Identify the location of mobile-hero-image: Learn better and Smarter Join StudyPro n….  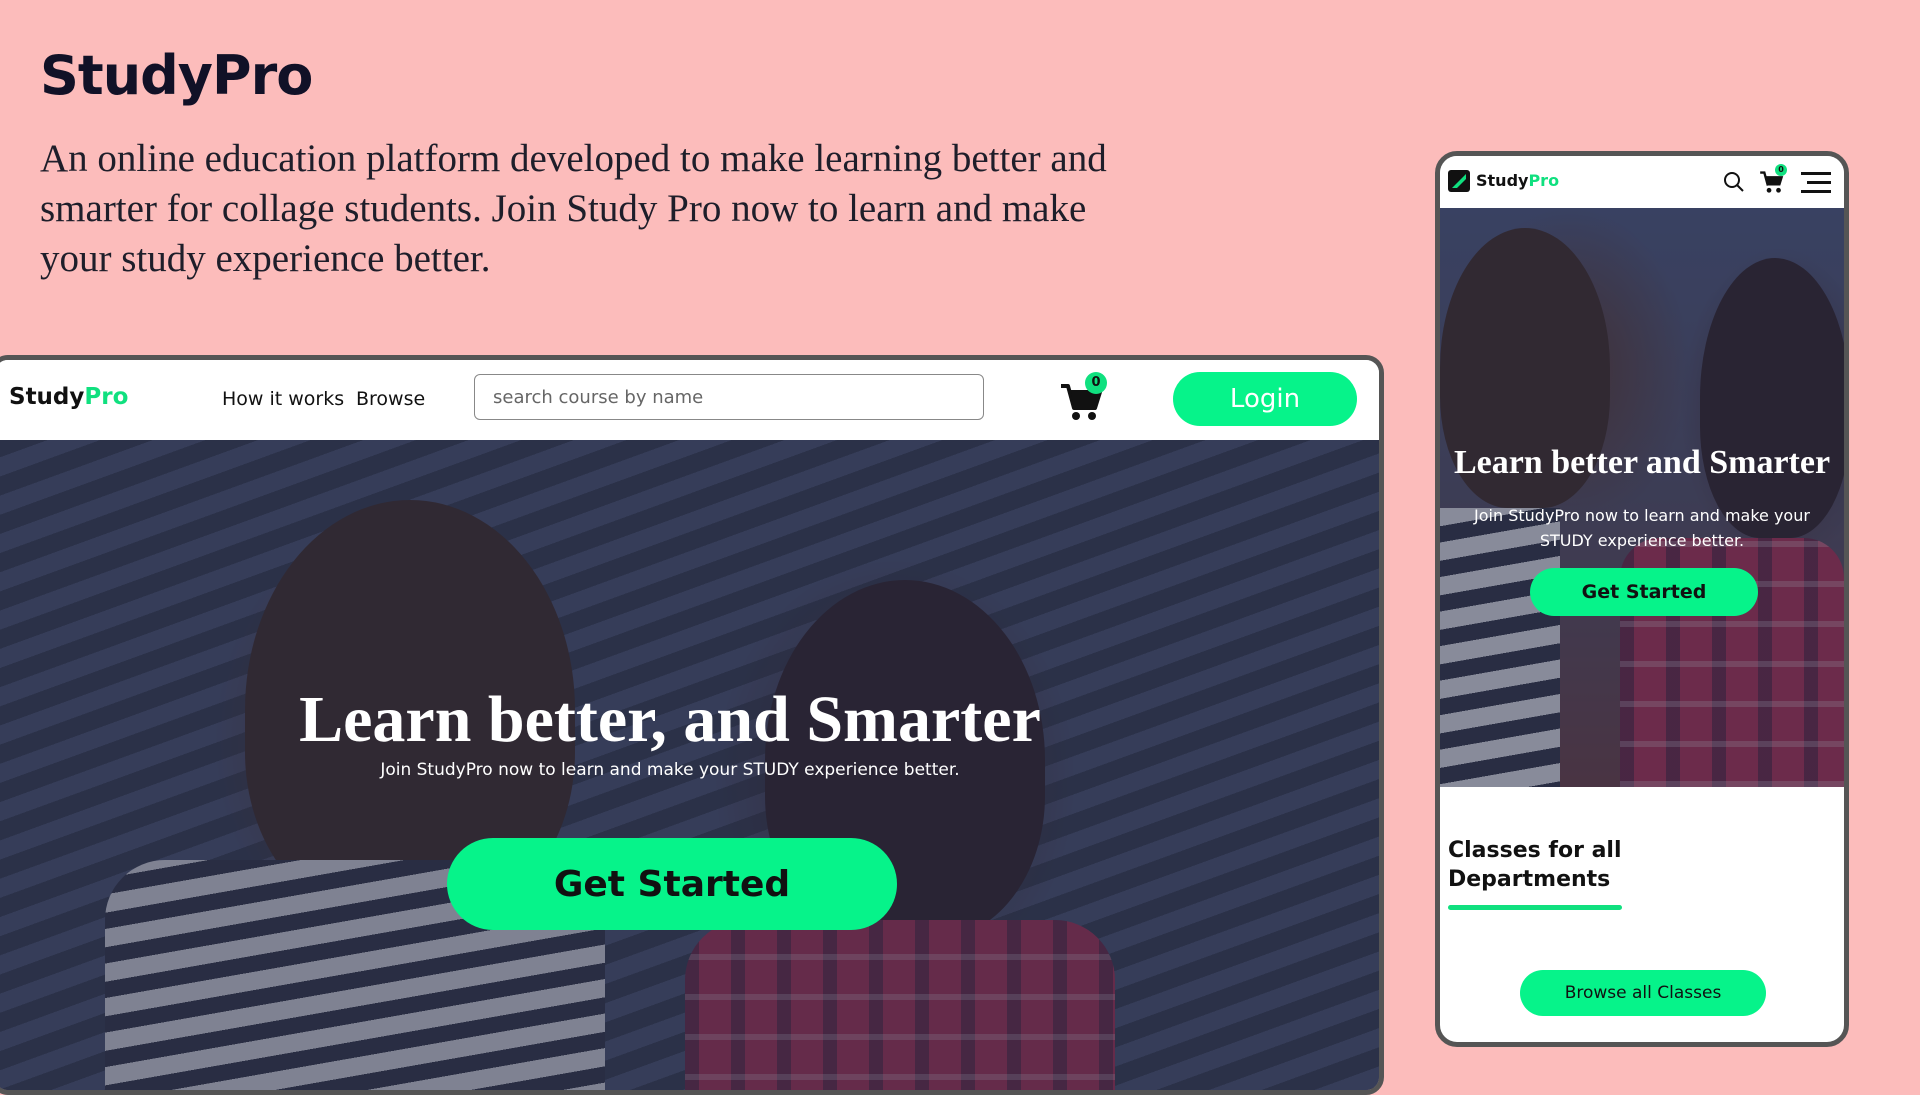
(1642, 497).